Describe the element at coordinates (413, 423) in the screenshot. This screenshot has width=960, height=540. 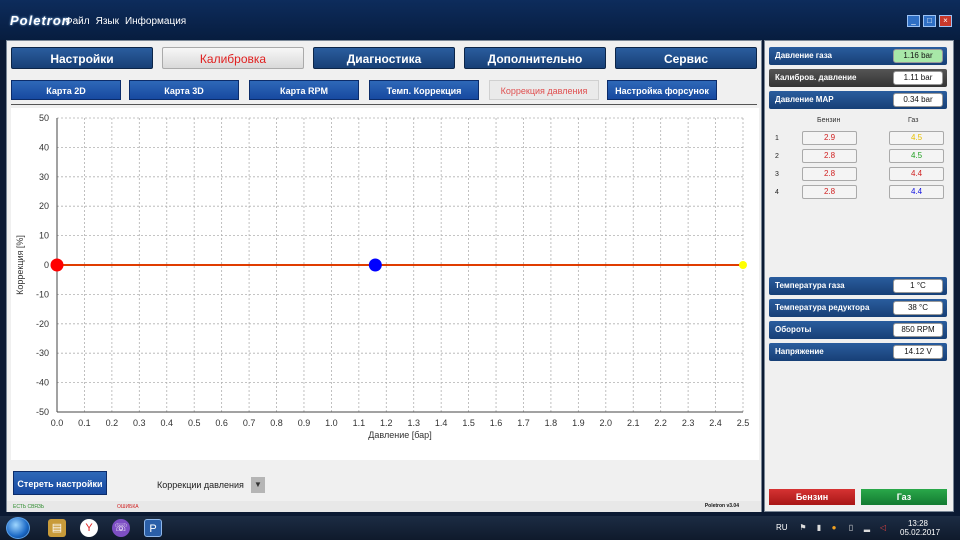
I see `x-tick-label: 1.3` at that location.